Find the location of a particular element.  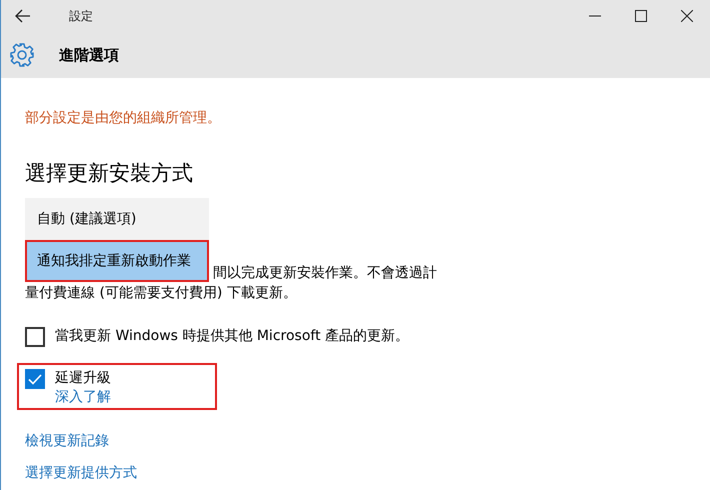

checkbox-label: 延遲升級 is located at coordinates (83, 378).